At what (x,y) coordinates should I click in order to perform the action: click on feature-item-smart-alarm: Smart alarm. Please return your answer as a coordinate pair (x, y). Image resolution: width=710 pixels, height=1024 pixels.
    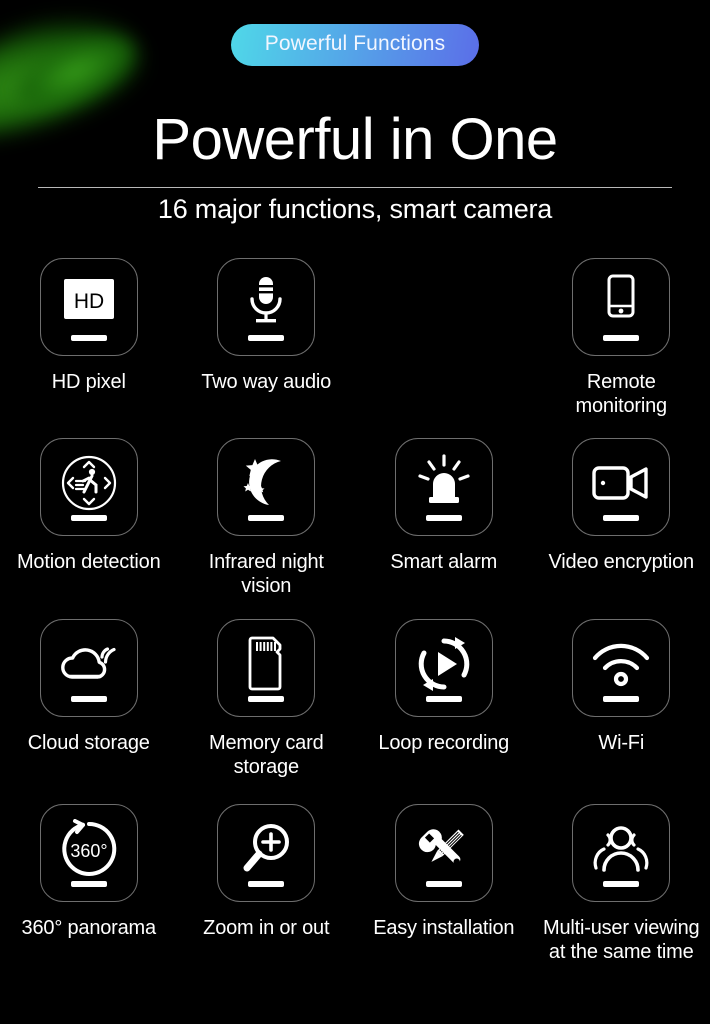
    Looking at the image, I should click on (444, 528).